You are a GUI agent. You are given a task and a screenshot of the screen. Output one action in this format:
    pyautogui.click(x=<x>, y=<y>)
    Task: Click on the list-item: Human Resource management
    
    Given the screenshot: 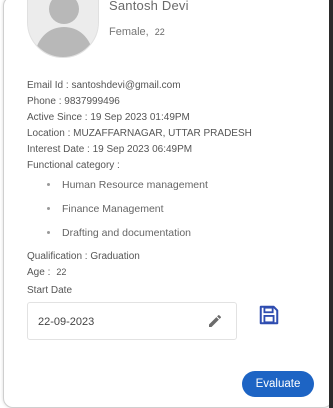 What is the action you would take?
    pyautogui.click(x=121, y=190)
    